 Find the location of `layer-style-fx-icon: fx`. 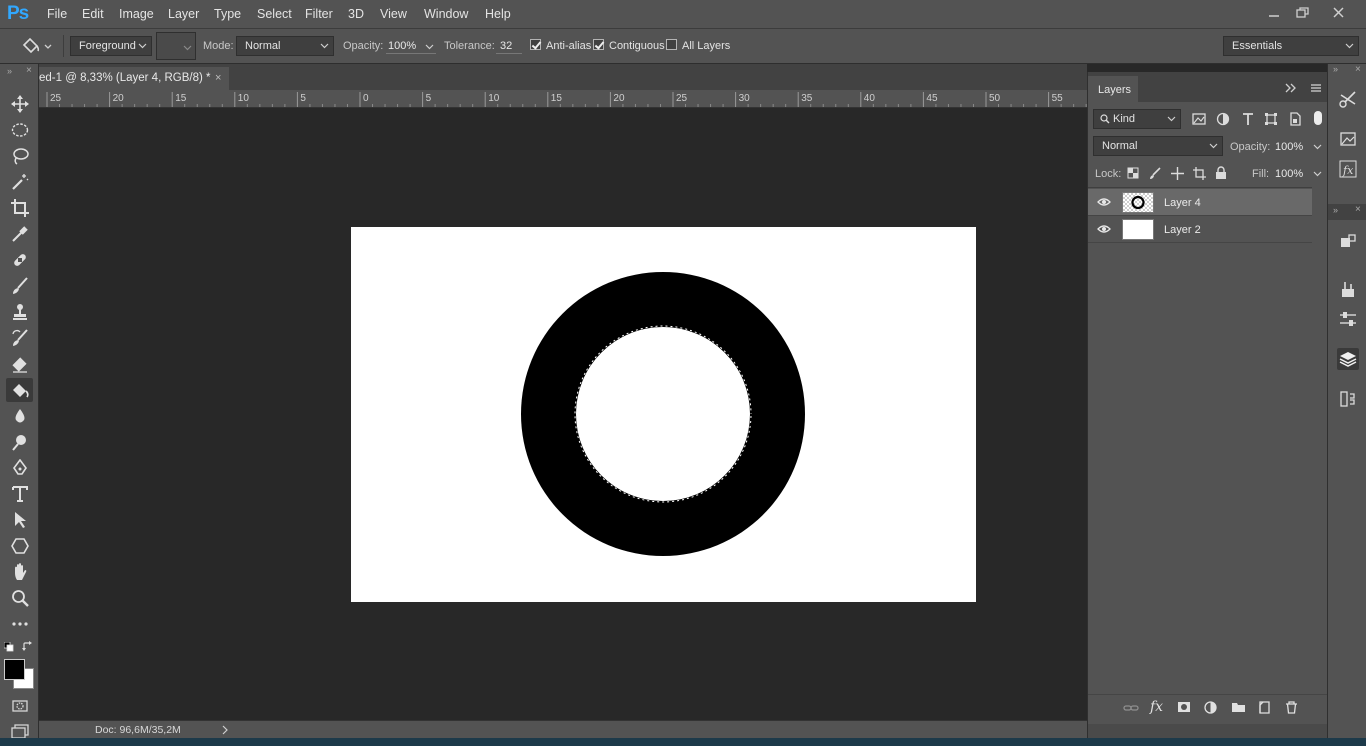

layer-style-fx-icon: fx is located at coordinates (1156, 707).